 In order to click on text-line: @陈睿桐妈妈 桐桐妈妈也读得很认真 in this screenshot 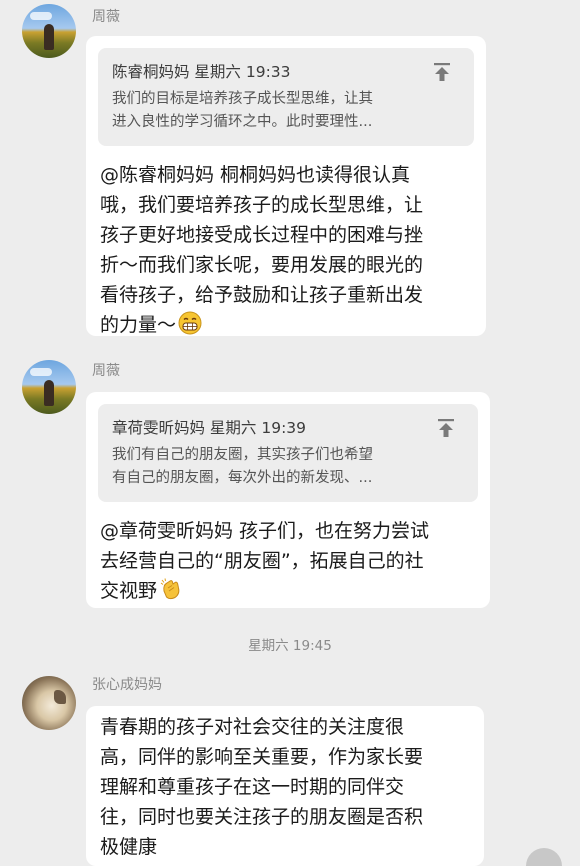, I will do `click(255, 175)`.